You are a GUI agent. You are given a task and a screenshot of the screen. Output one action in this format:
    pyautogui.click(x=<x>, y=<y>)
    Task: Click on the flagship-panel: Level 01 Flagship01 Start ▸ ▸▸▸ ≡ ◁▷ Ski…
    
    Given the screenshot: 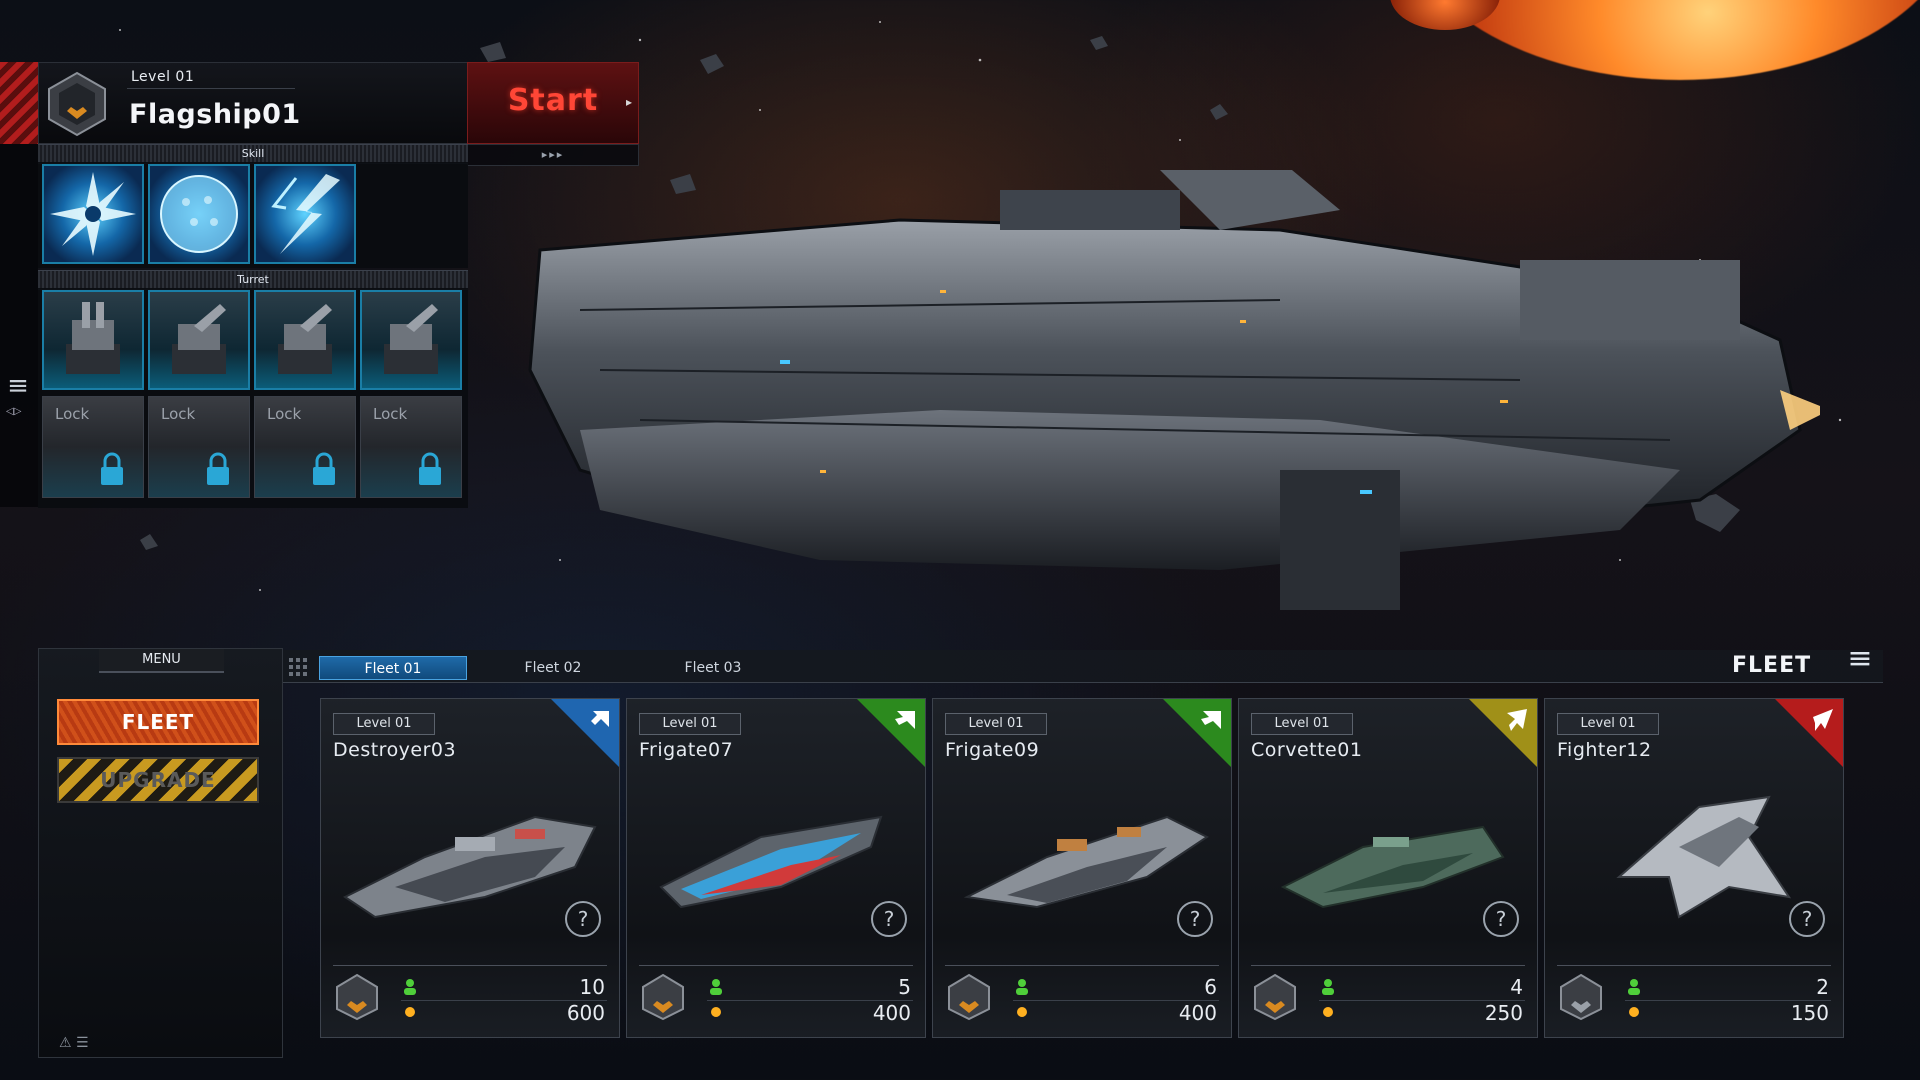 What is the action you would take?
    pyautogui.click(x=319, y=285)
    